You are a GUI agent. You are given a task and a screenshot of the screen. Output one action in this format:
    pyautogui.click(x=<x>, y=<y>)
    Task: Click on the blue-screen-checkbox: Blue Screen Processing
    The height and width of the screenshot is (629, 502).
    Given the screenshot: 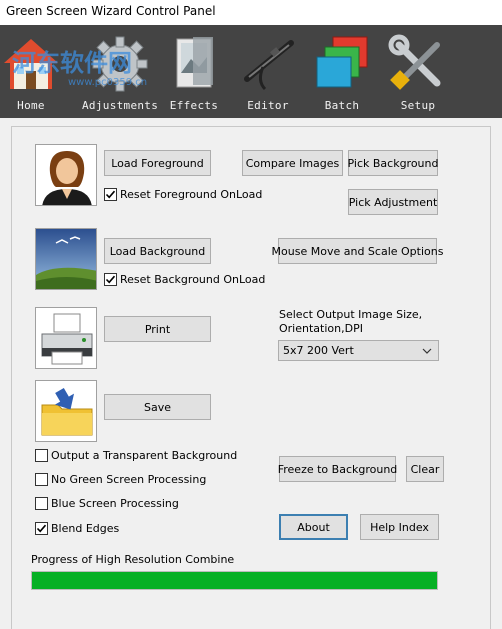 What is the action you would take?
    pyautogui.click(x=107, y=503)
    